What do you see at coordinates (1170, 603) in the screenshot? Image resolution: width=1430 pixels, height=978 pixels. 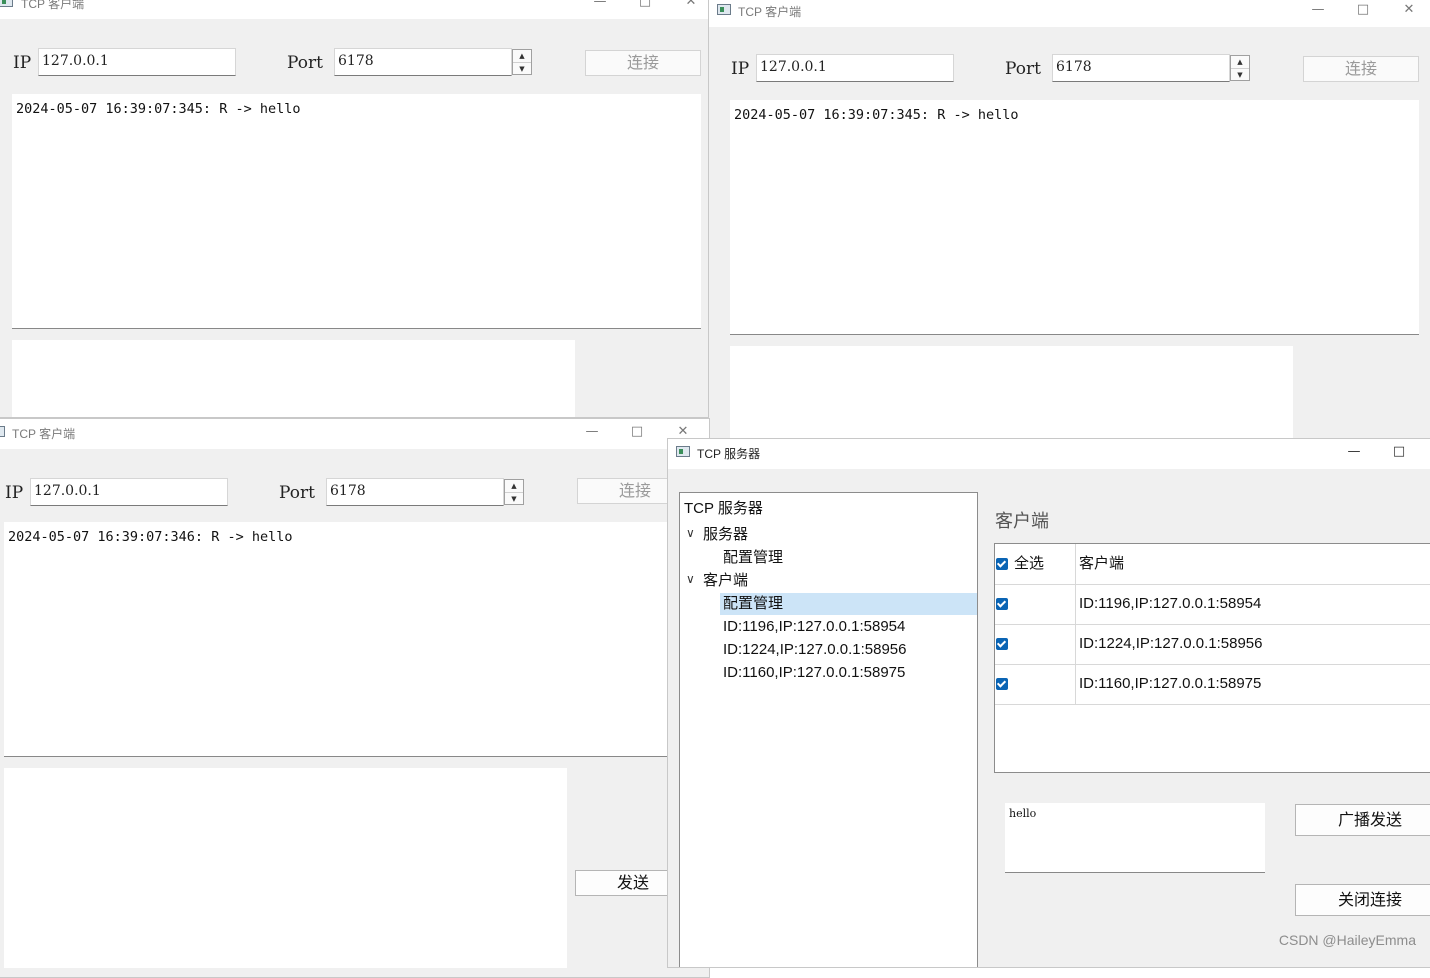 I see `client-cell: ID:1196,IP:127.0.0.1:58954` at bounding box center [1170, 603].